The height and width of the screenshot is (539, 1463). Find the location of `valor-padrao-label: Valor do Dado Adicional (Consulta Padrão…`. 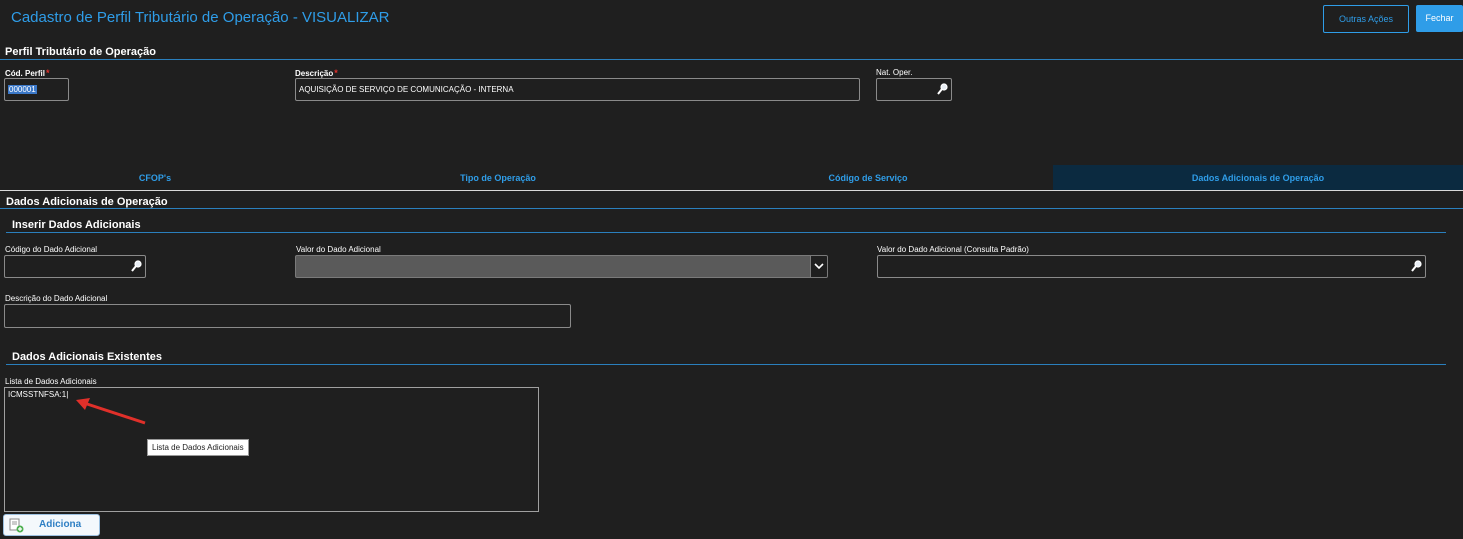

valor-padrao-label: Valor do Dado Adicional (Consulta Padrão… is located at coordinates (953, 249).